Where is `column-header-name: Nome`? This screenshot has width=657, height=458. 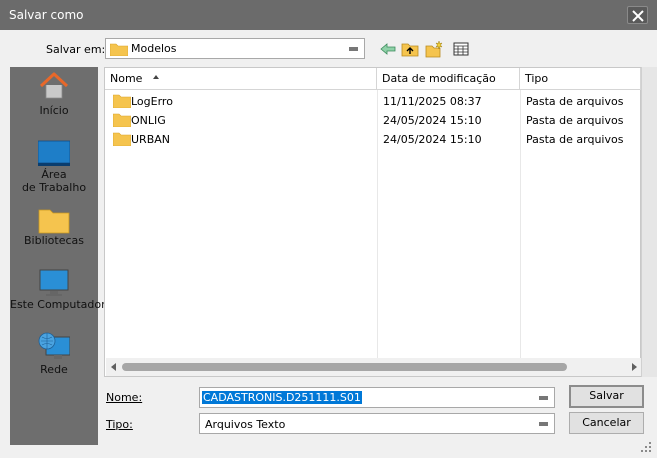 column-header-name: Nome is located at coordinates (241, 79).